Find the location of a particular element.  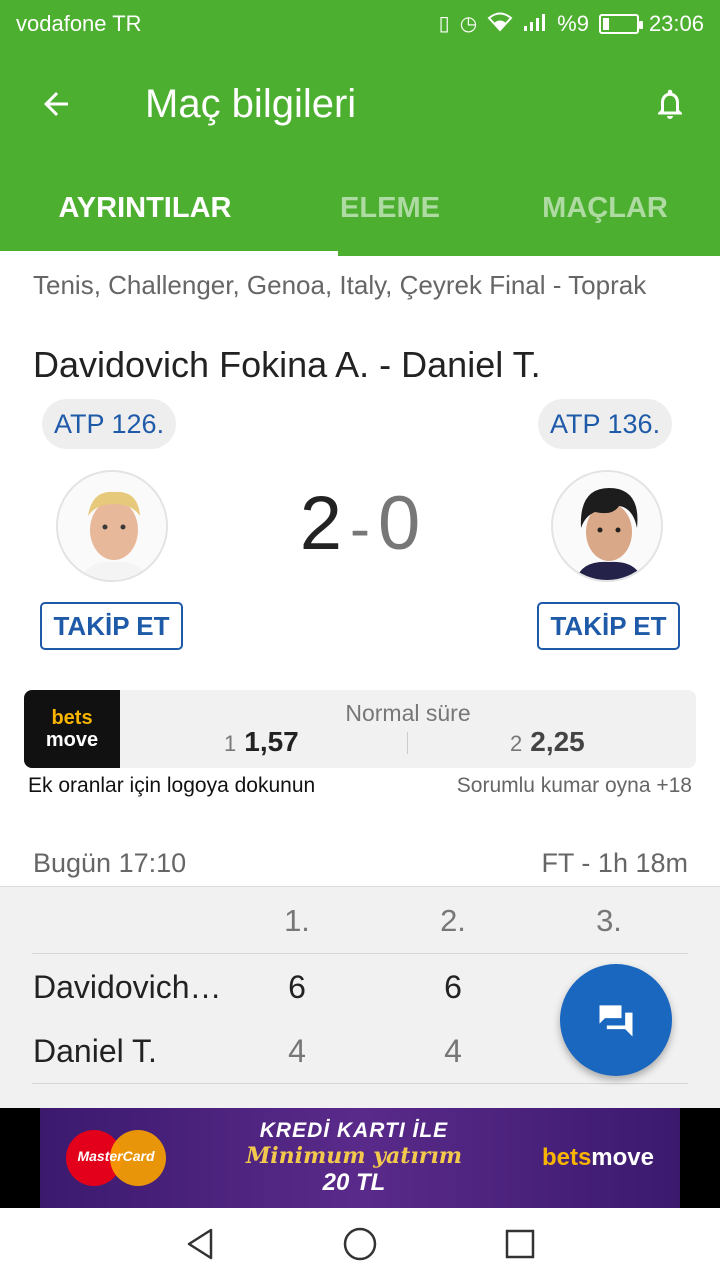

away-player-avatar is located at coordinates (607, 526).